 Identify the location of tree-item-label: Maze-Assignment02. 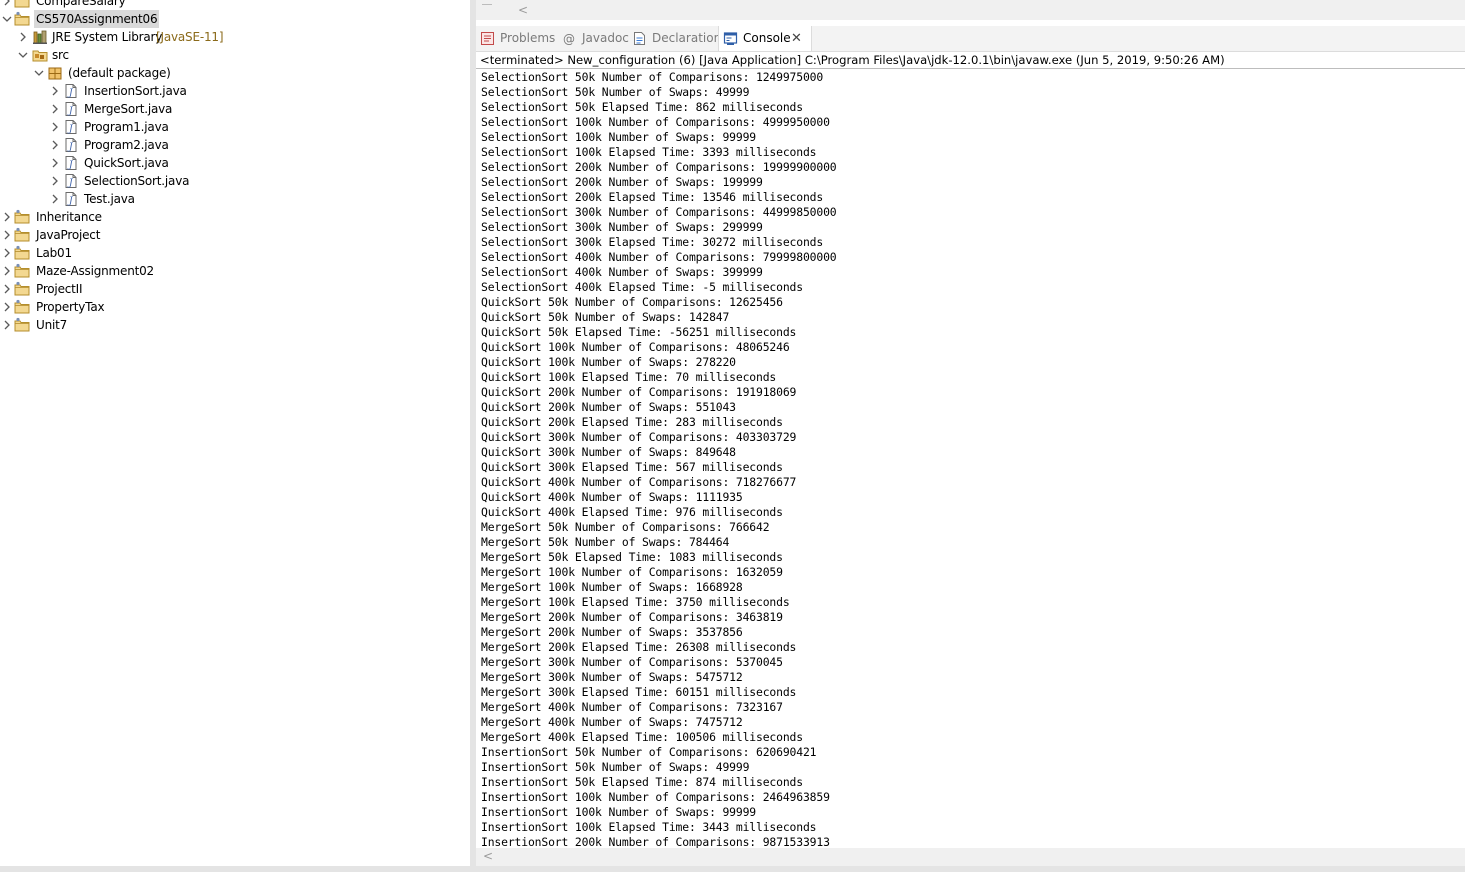
(95, 271).